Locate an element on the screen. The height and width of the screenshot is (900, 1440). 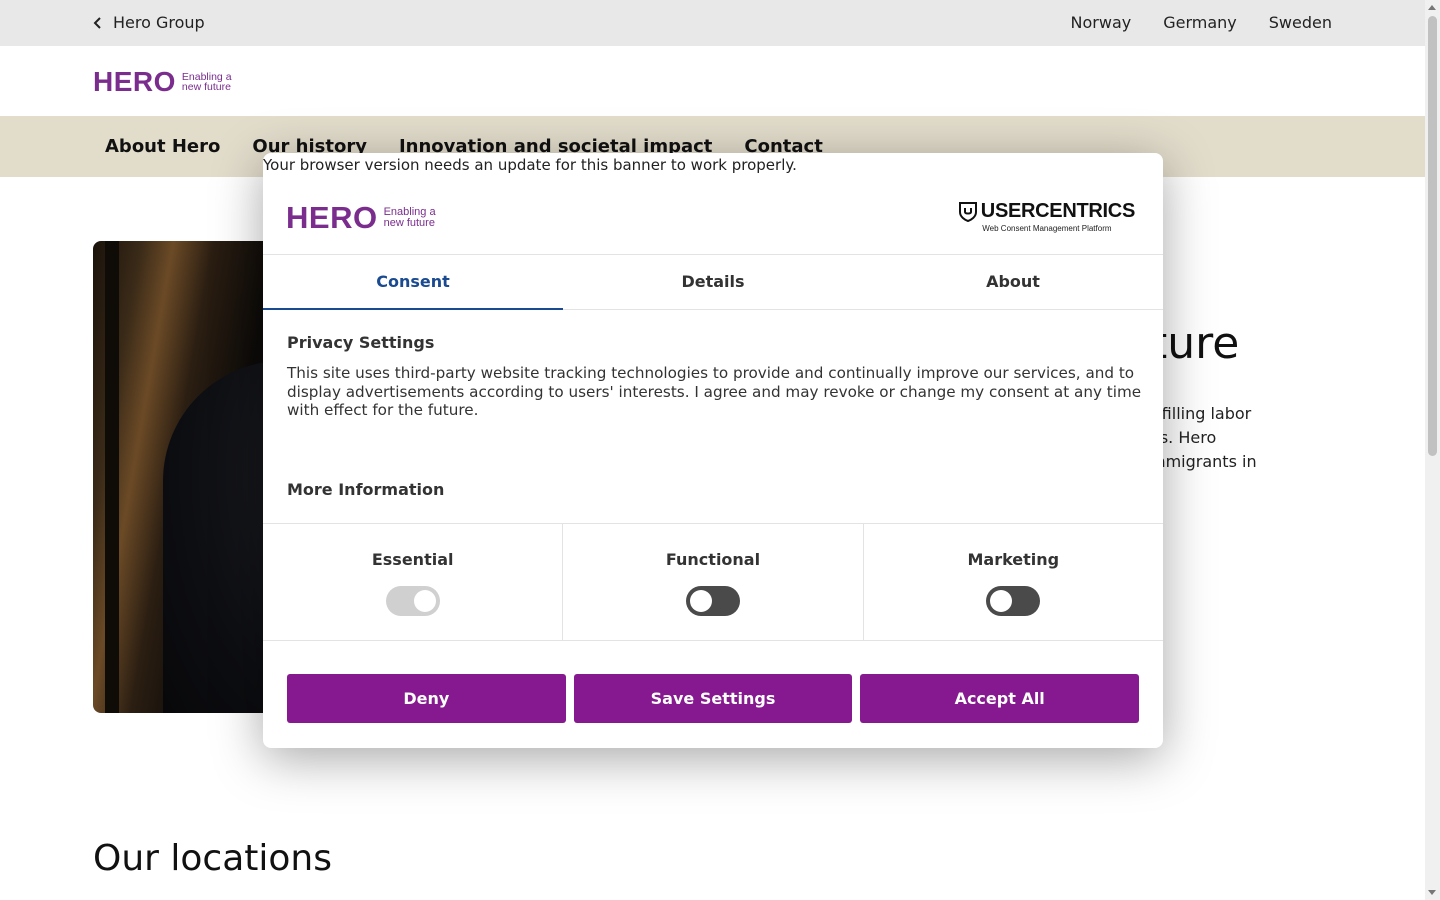
scroll-down-arrow-icon is located at coordinates (1432, 892).